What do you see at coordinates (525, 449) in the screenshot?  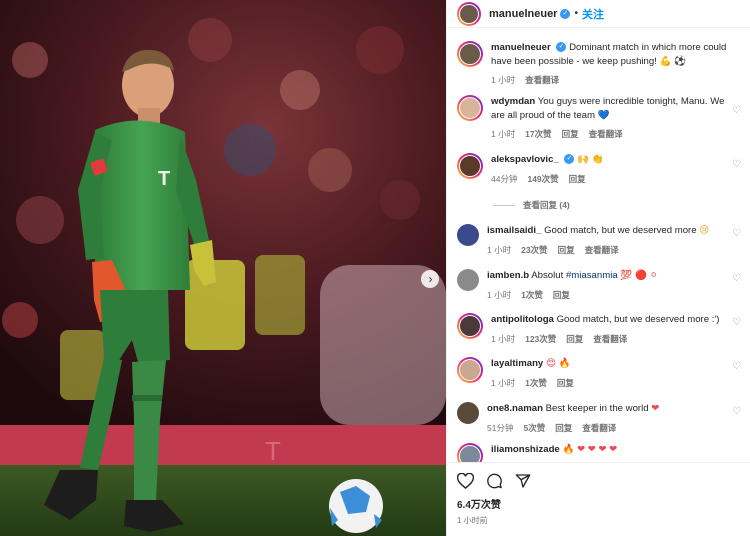 I see `comment-username: iliamonshizade` at bounding box center [525, 449].